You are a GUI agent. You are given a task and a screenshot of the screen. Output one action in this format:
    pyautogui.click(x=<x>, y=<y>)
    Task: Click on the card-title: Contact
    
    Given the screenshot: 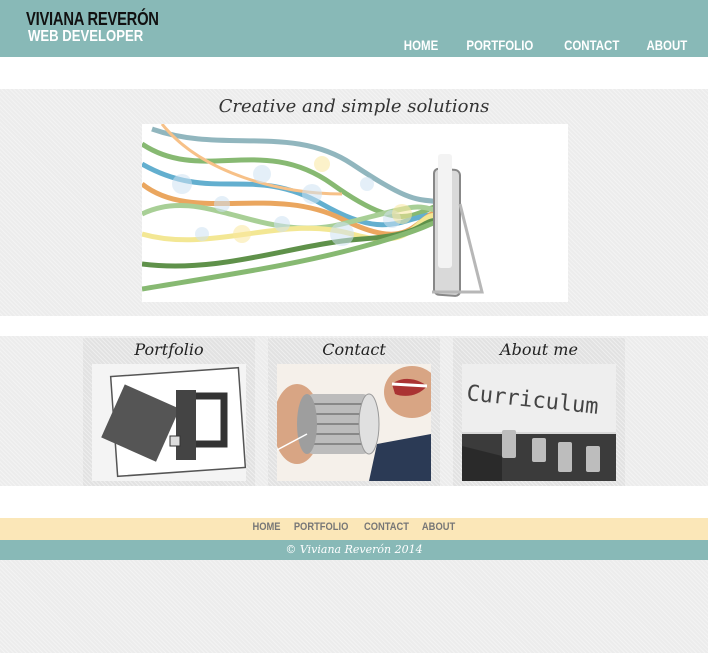 What is the action you would take?
    pyautogui.click(x=354, y=349)
    